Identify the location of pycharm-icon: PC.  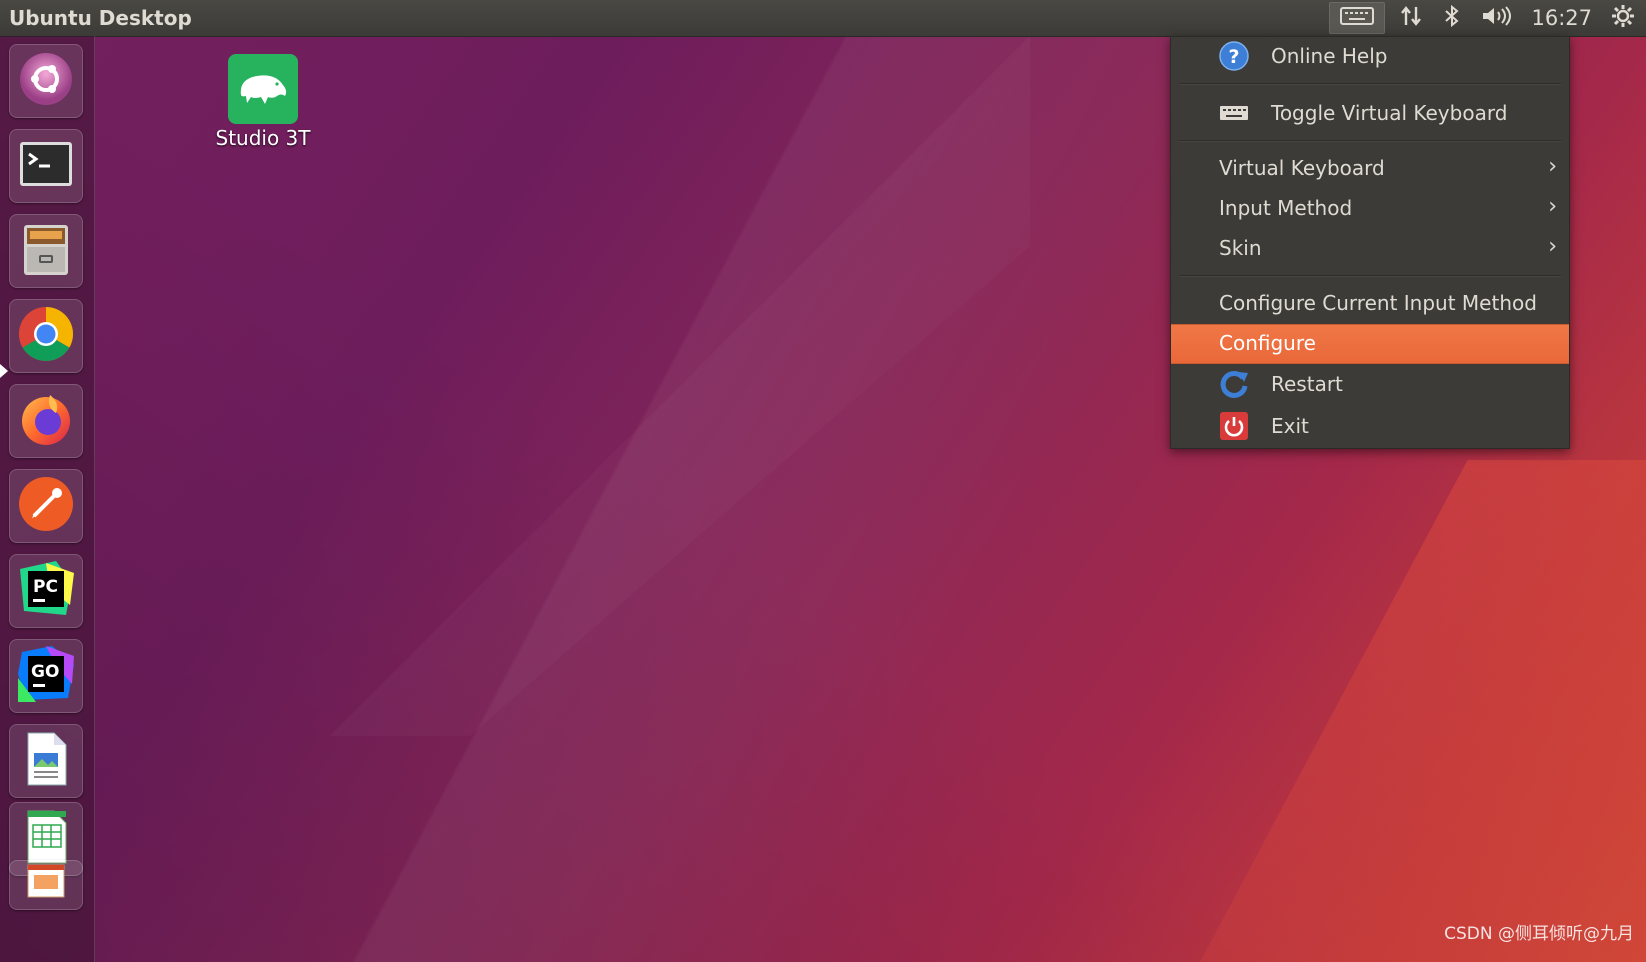
(46, 591).